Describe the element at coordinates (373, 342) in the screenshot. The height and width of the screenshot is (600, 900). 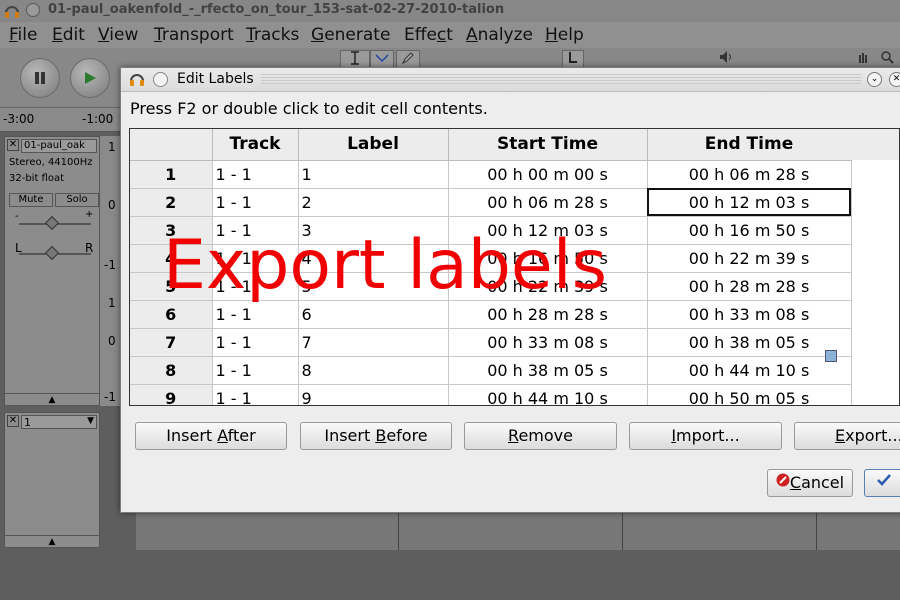
I see `label-cell: 7` at that location.